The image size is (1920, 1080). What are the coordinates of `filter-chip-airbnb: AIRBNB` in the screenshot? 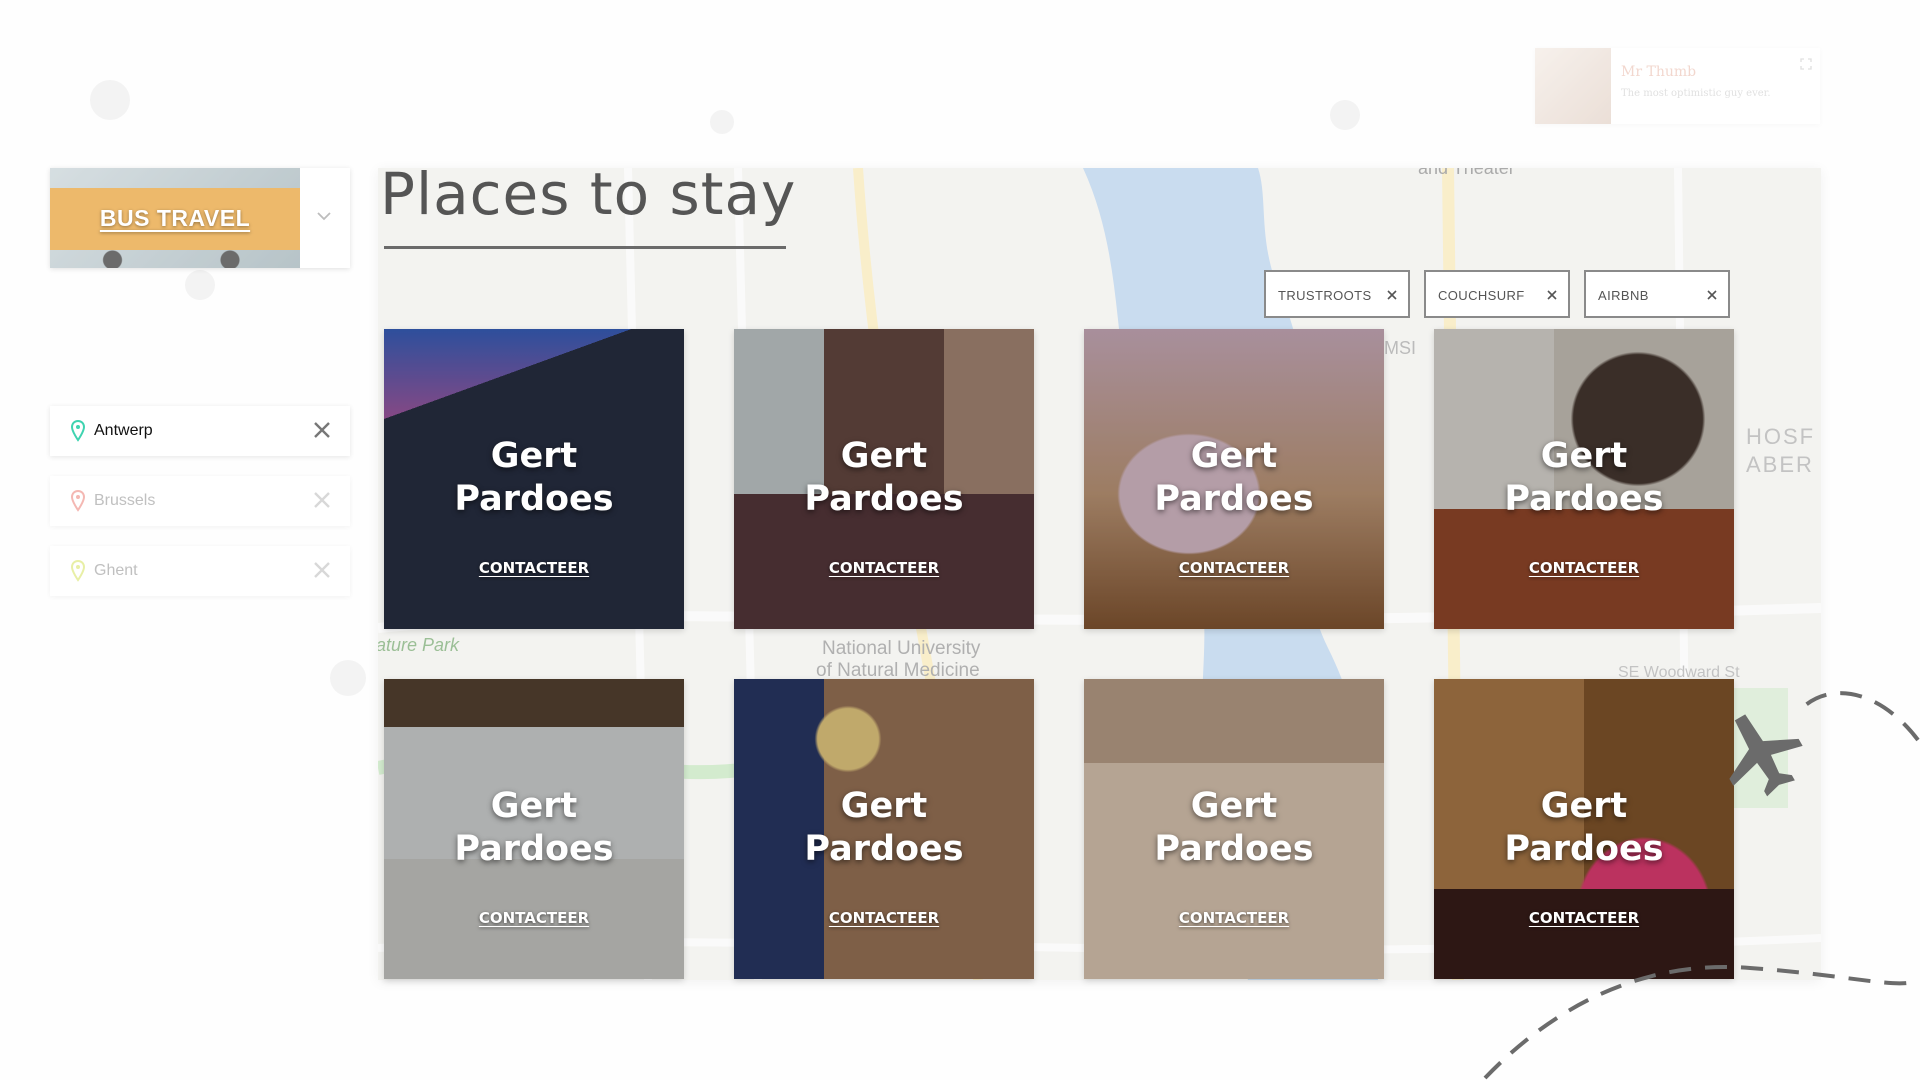 It's located at (1657, 294).